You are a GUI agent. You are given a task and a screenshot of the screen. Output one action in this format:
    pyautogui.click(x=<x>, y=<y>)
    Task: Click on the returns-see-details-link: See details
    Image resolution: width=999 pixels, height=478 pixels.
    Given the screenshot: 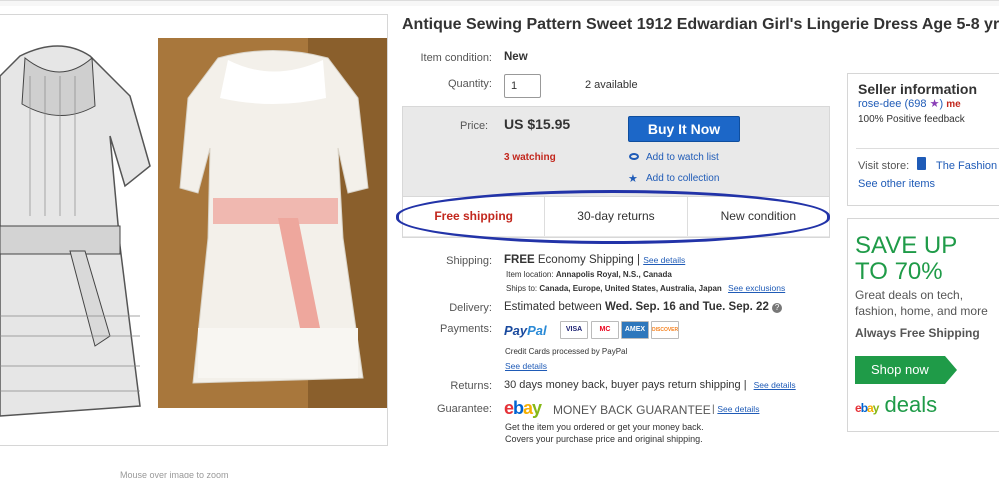 What is the action you would take?
    pyautogui.click(x=775, y=385)
    